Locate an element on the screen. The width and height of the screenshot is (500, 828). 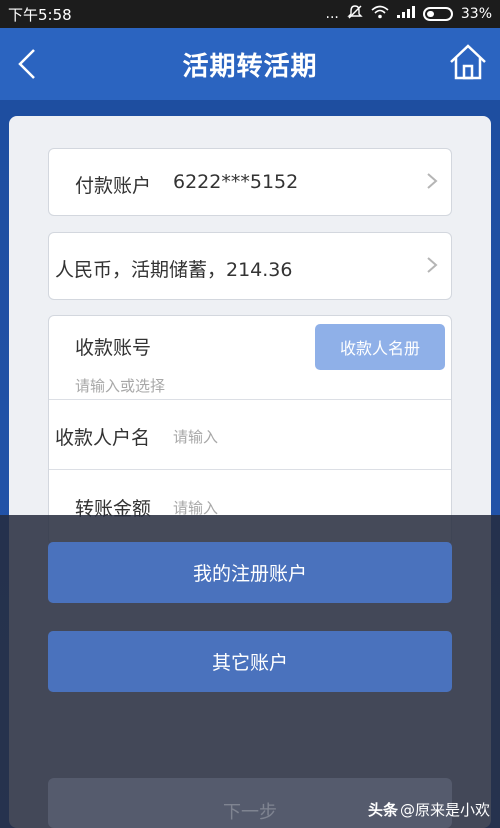
home-icon is located at coordinates (468, 62).